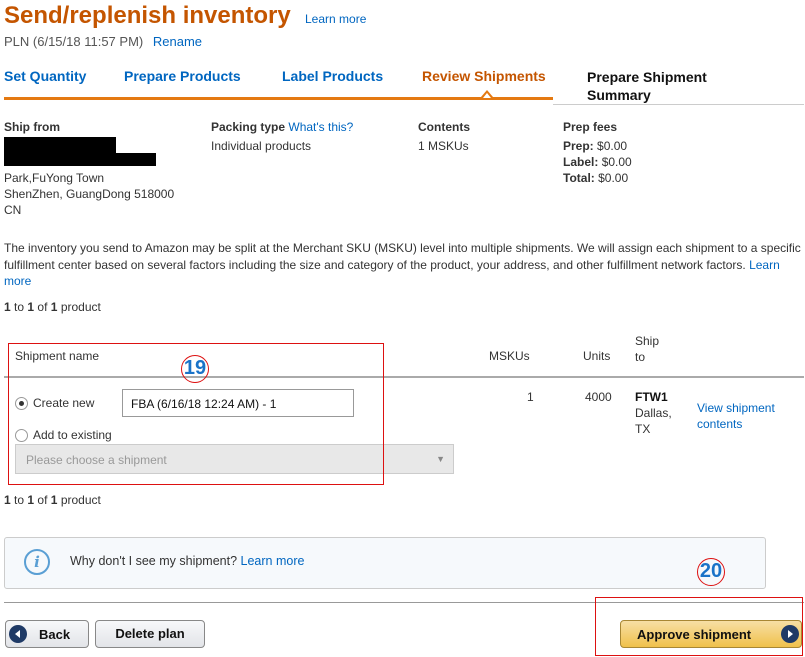  I want to click on tab-label-line2: Summary, so click(619, 95).